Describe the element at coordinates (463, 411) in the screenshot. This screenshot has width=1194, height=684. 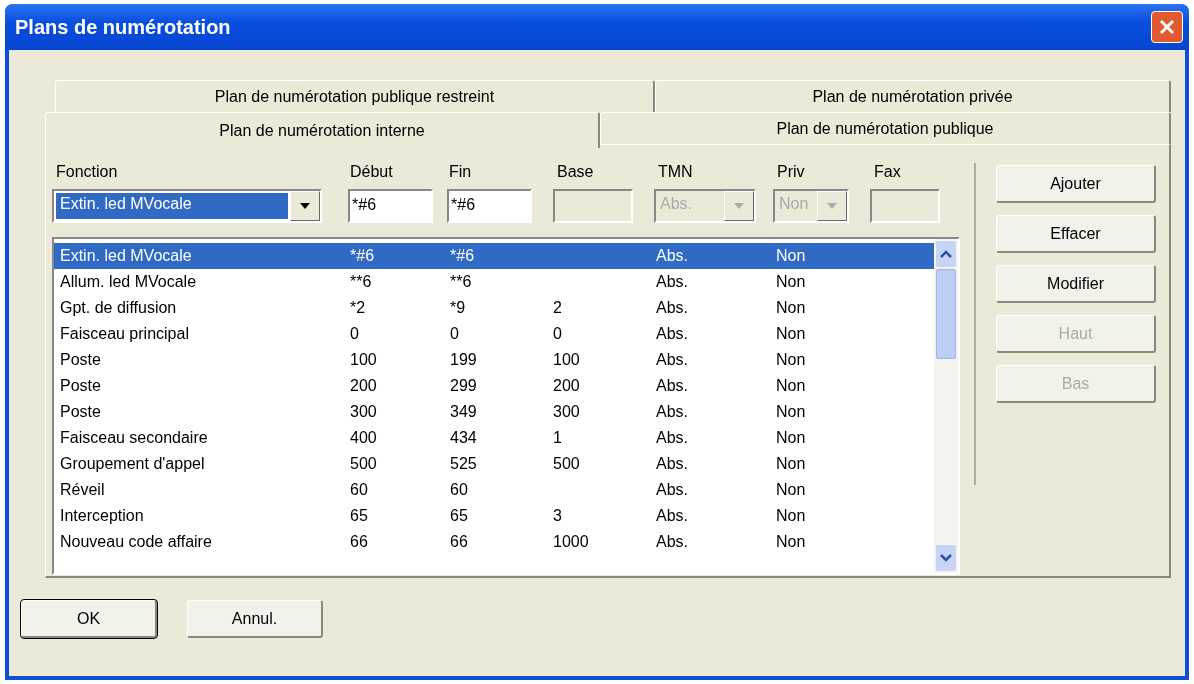
I see `list-cell: 349` at that location.